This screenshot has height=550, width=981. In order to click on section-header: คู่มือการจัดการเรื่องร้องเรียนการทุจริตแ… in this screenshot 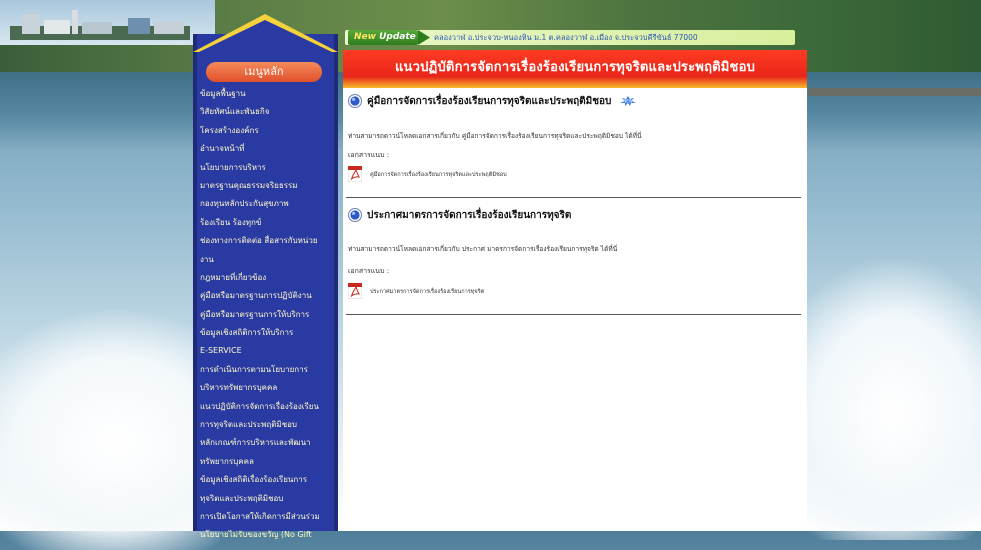, I will do `click(493, 101)`.